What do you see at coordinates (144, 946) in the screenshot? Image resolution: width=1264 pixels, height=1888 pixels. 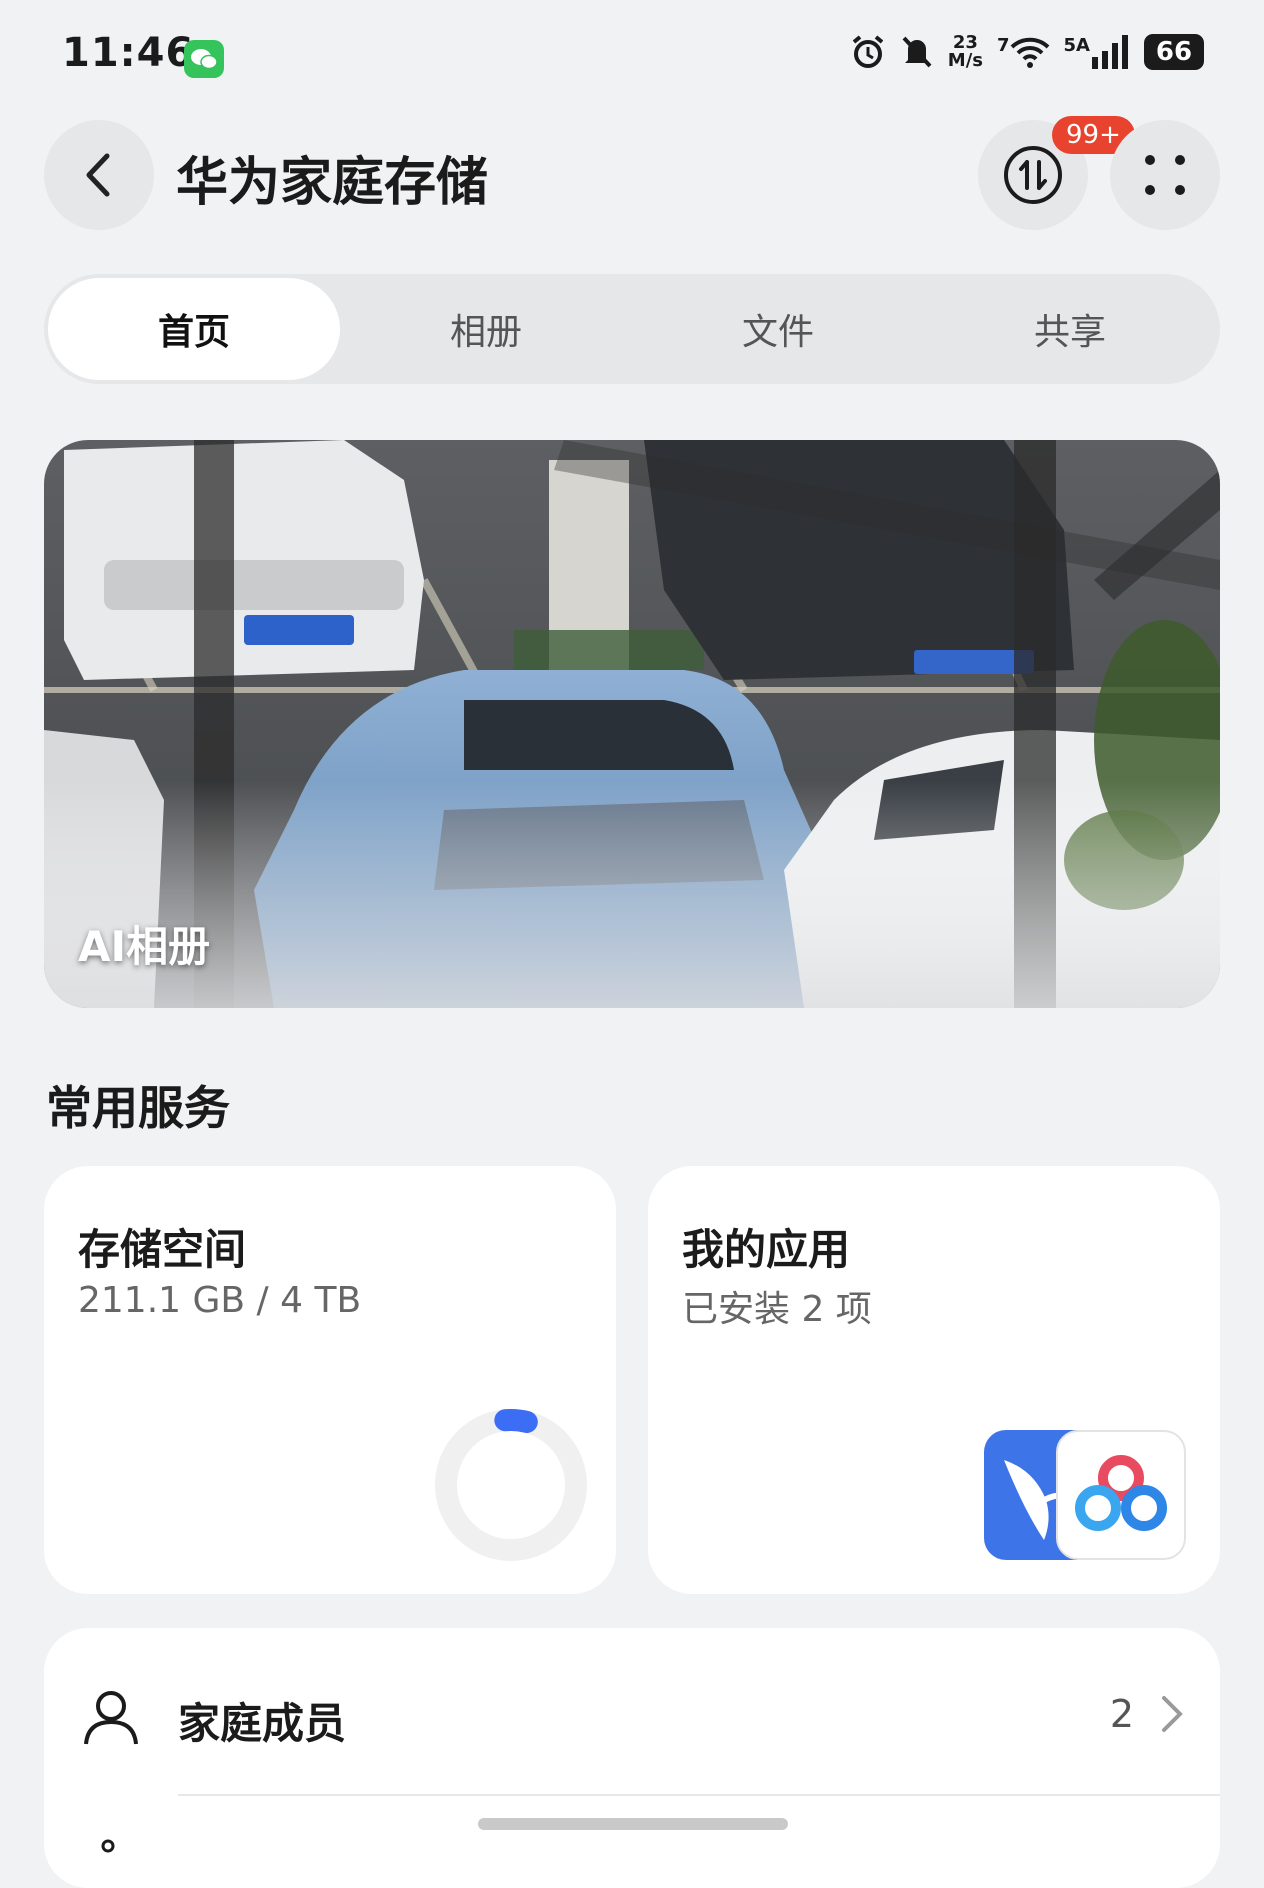 I see `ai-album-label: AI相册` at bounding box center [144, 946].